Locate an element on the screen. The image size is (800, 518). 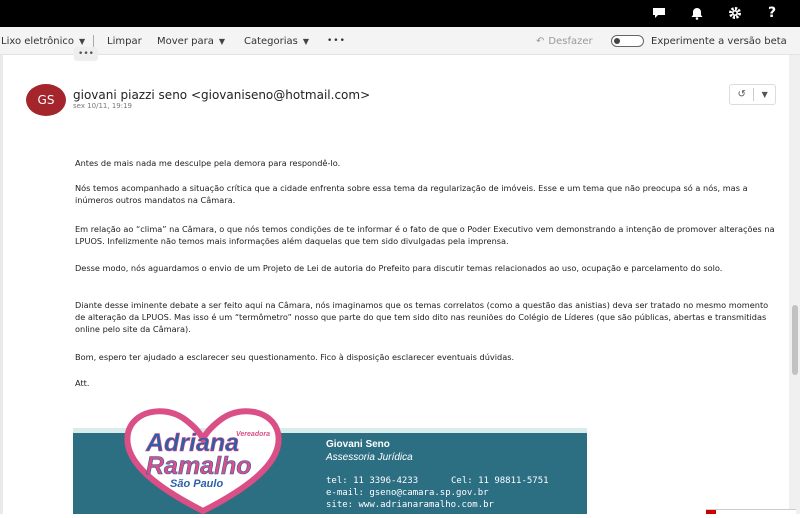
junk-label: Lixo eletrônico is located at coordinates (38, 41).